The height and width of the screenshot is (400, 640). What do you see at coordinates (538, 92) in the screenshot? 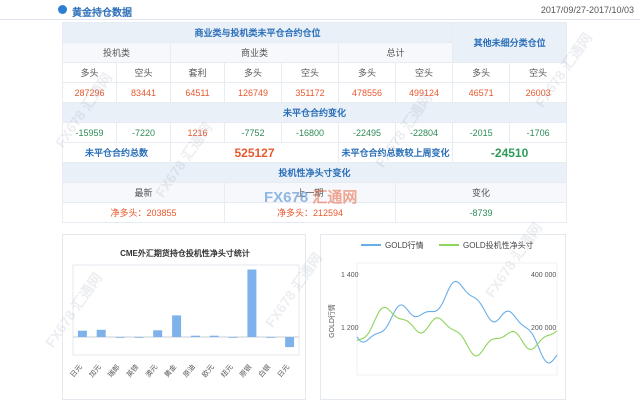
I see `value-cell: 26003` at bounding box center [538, 92].